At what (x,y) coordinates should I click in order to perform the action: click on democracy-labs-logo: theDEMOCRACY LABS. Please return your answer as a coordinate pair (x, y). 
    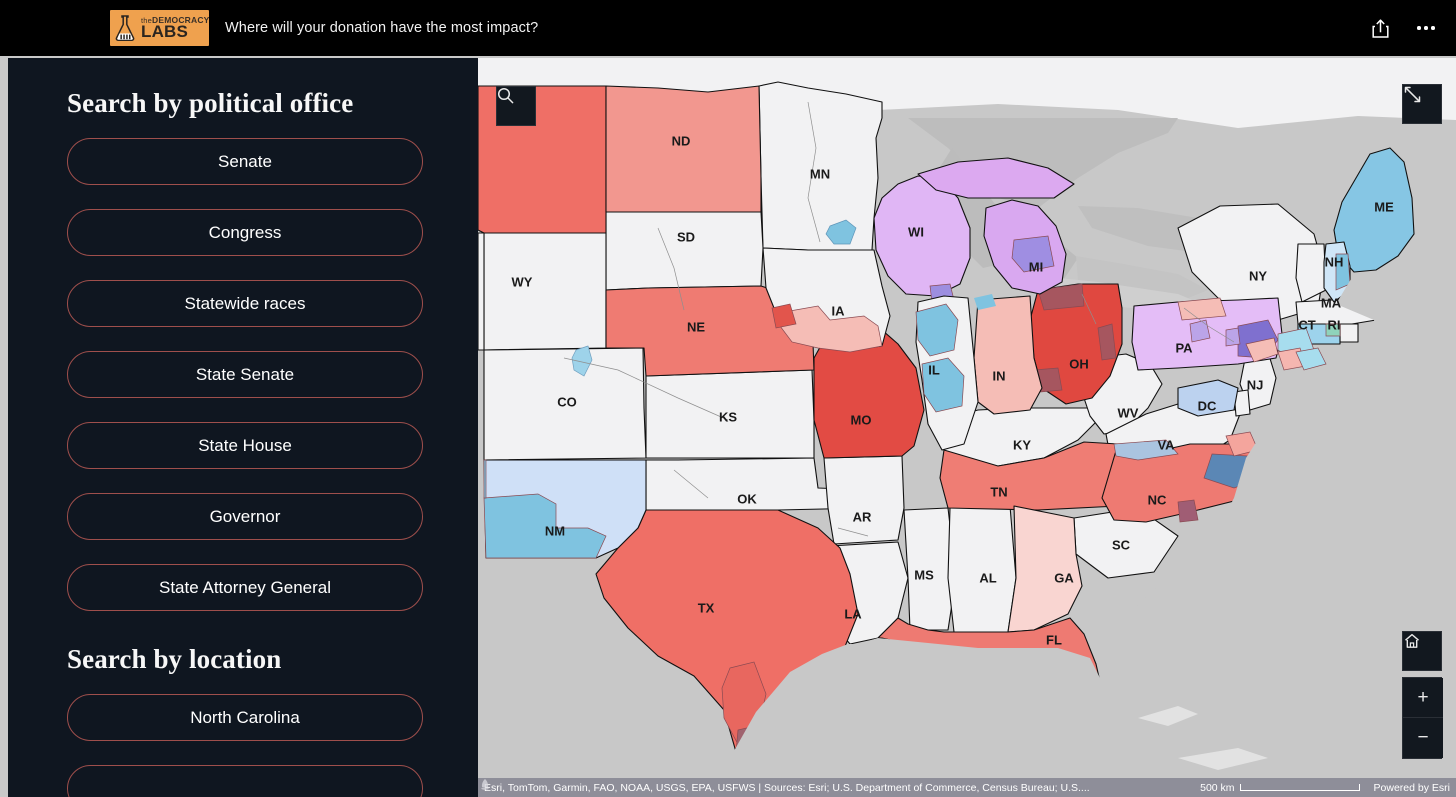
    Looking at the image, I should click on (159, 28).